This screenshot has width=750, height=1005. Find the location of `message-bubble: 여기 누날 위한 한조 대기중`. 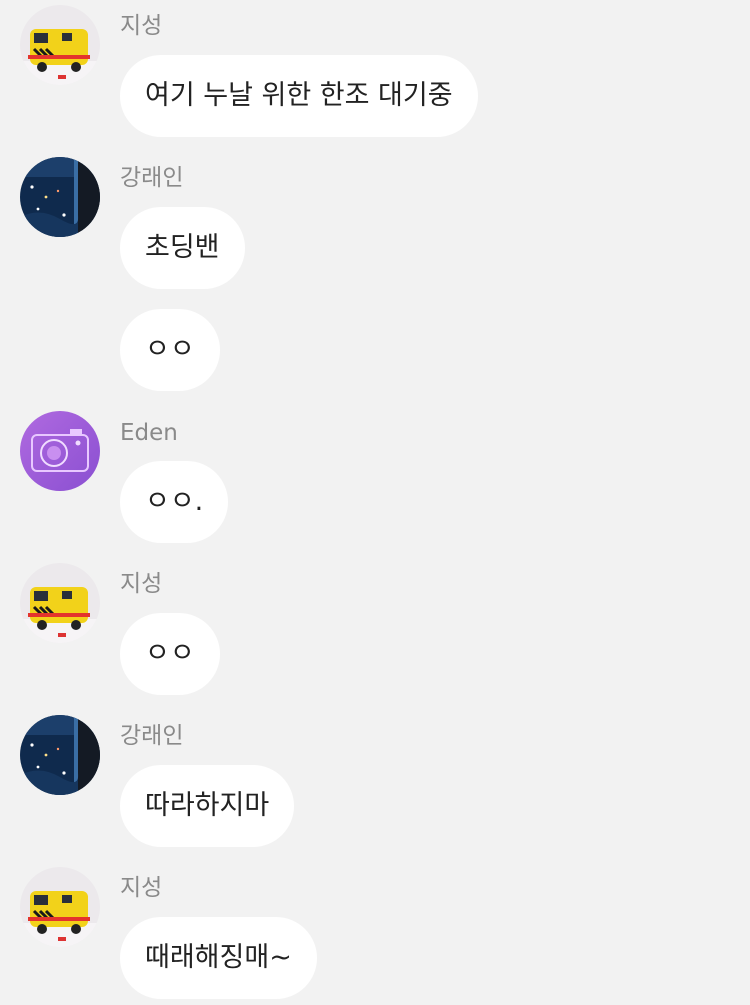

message-bubble: 여기 누날 위한 한조 대기중 is located at coordinates (299, 96).